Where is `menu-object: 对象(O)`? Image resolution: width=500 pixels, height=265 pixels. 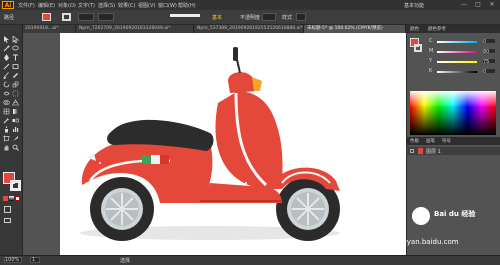 menu-object: 对象(O) is located at coordinates (67, 5).